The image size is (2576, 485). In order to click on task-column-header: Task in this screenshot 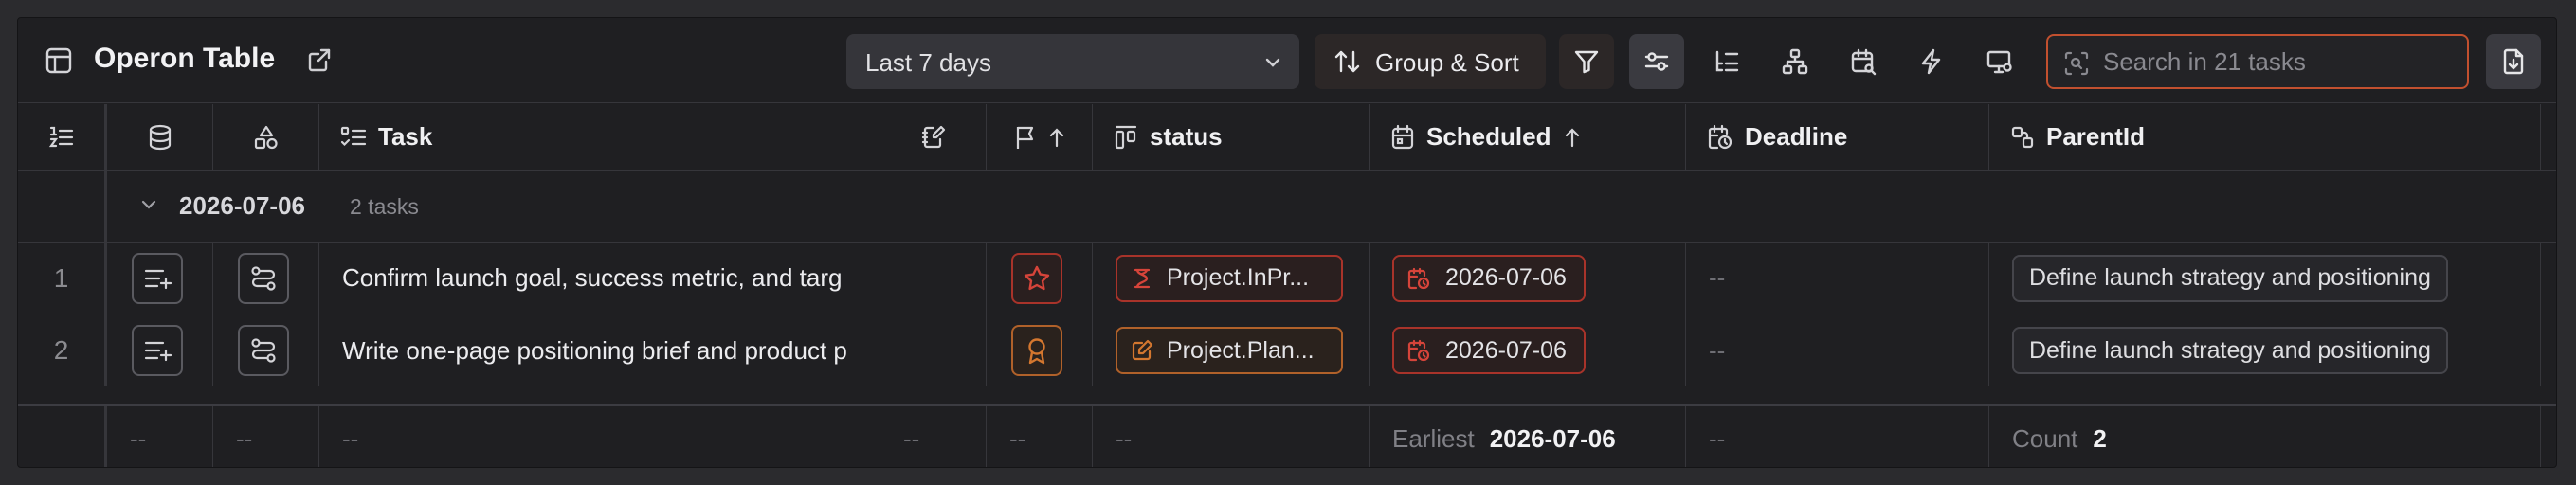, I will do `click(599, 137)`.